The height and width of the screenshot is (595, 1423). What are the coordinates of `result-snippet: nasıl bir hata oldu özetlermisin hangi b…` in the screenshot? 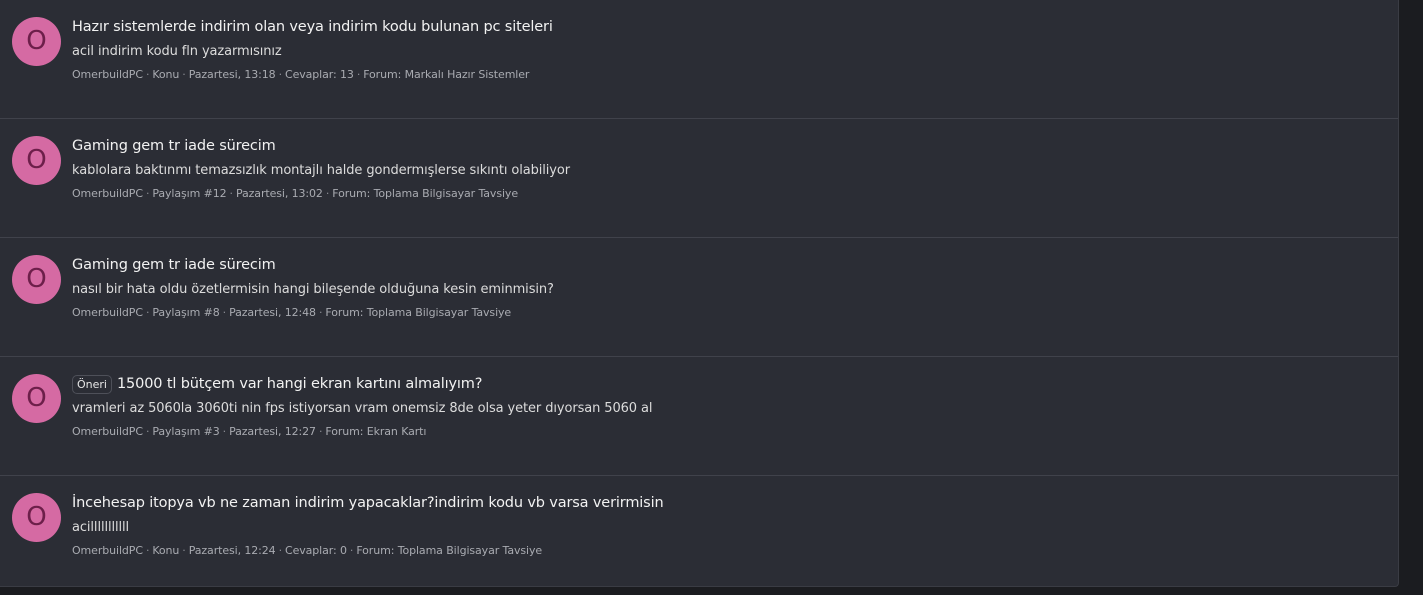 It's located at (313, 289).